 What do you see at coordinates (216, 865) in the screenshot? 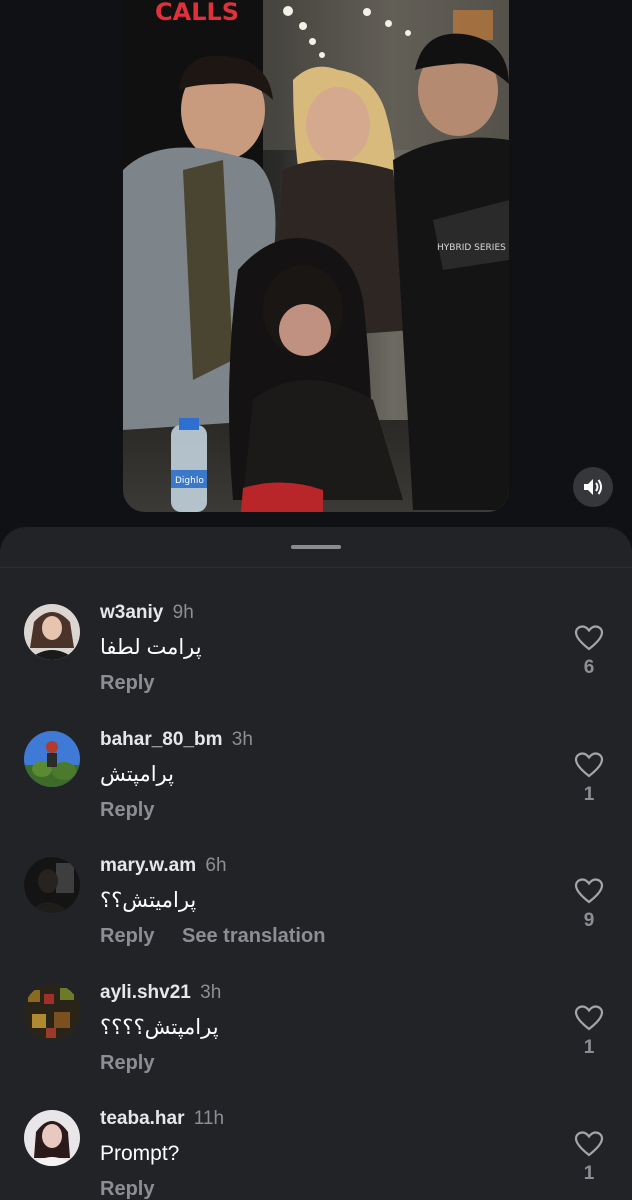
I see `comment-time: 6h` at bounding box center [216, 865].